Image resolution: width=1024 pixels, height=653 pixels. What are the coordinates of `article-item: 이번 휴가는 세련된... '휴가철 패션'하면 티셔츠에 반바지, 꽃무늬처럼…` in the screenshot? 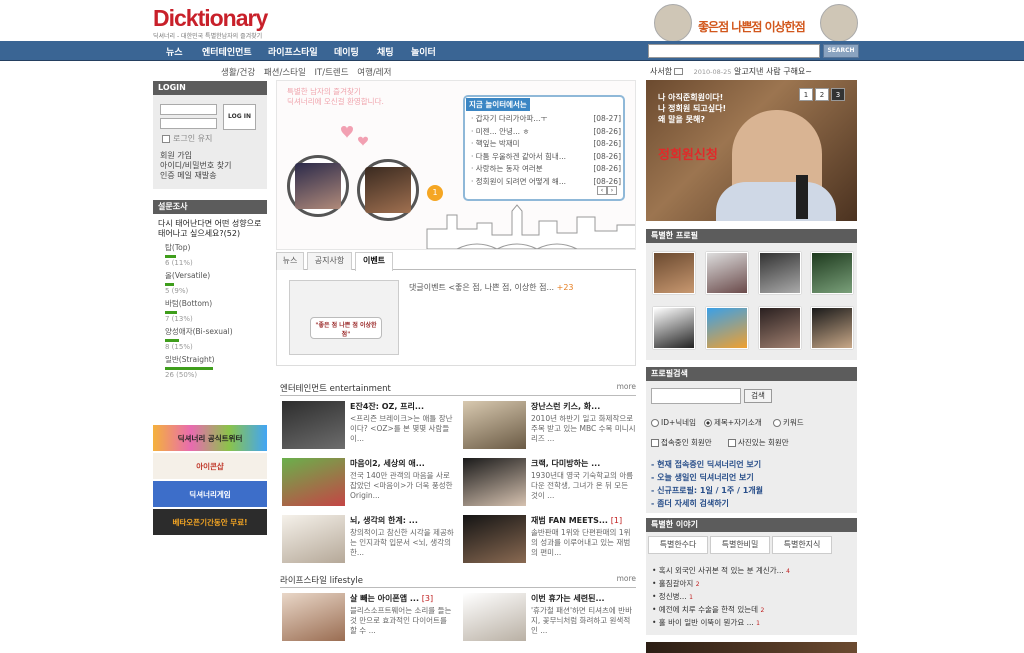 It's located at (551, 619).